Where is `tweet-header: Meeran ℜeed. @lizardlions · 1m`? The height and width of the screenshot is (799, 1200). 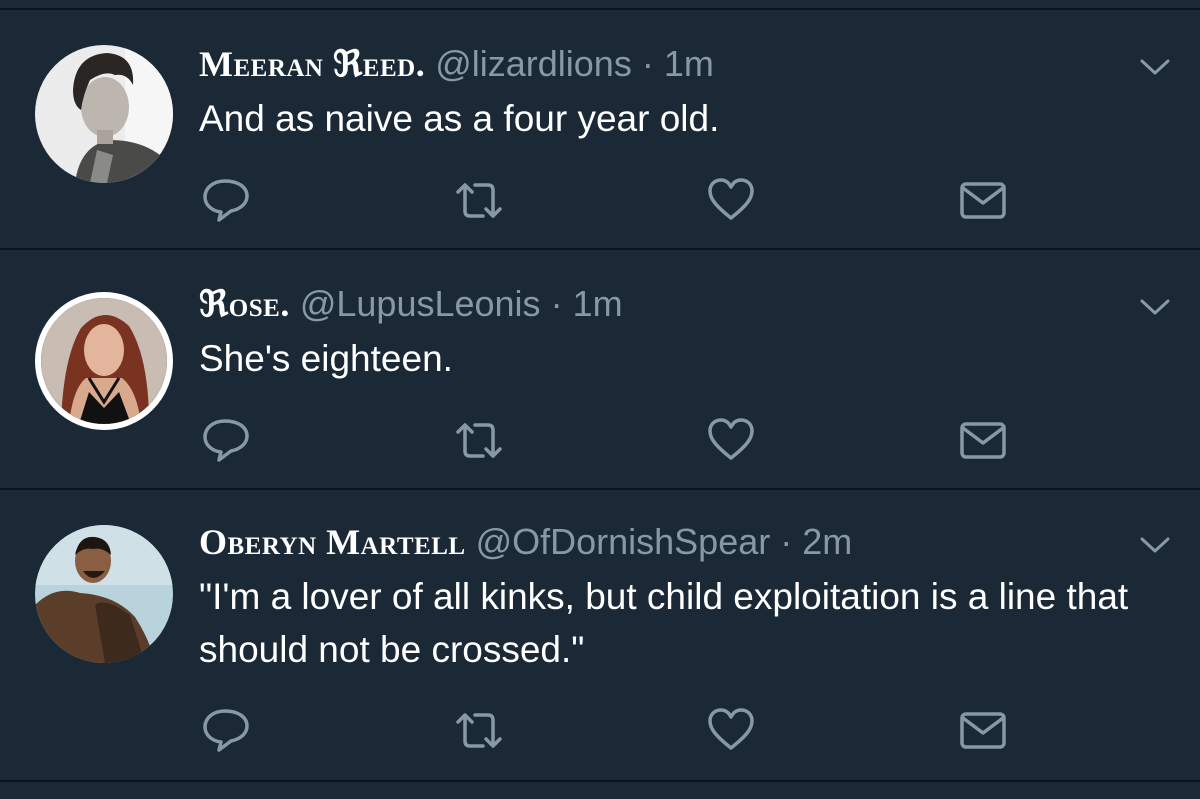
tweet-header: Meeran ℜeed. @lizardlions · 1m is located at coordinates (456, 64).